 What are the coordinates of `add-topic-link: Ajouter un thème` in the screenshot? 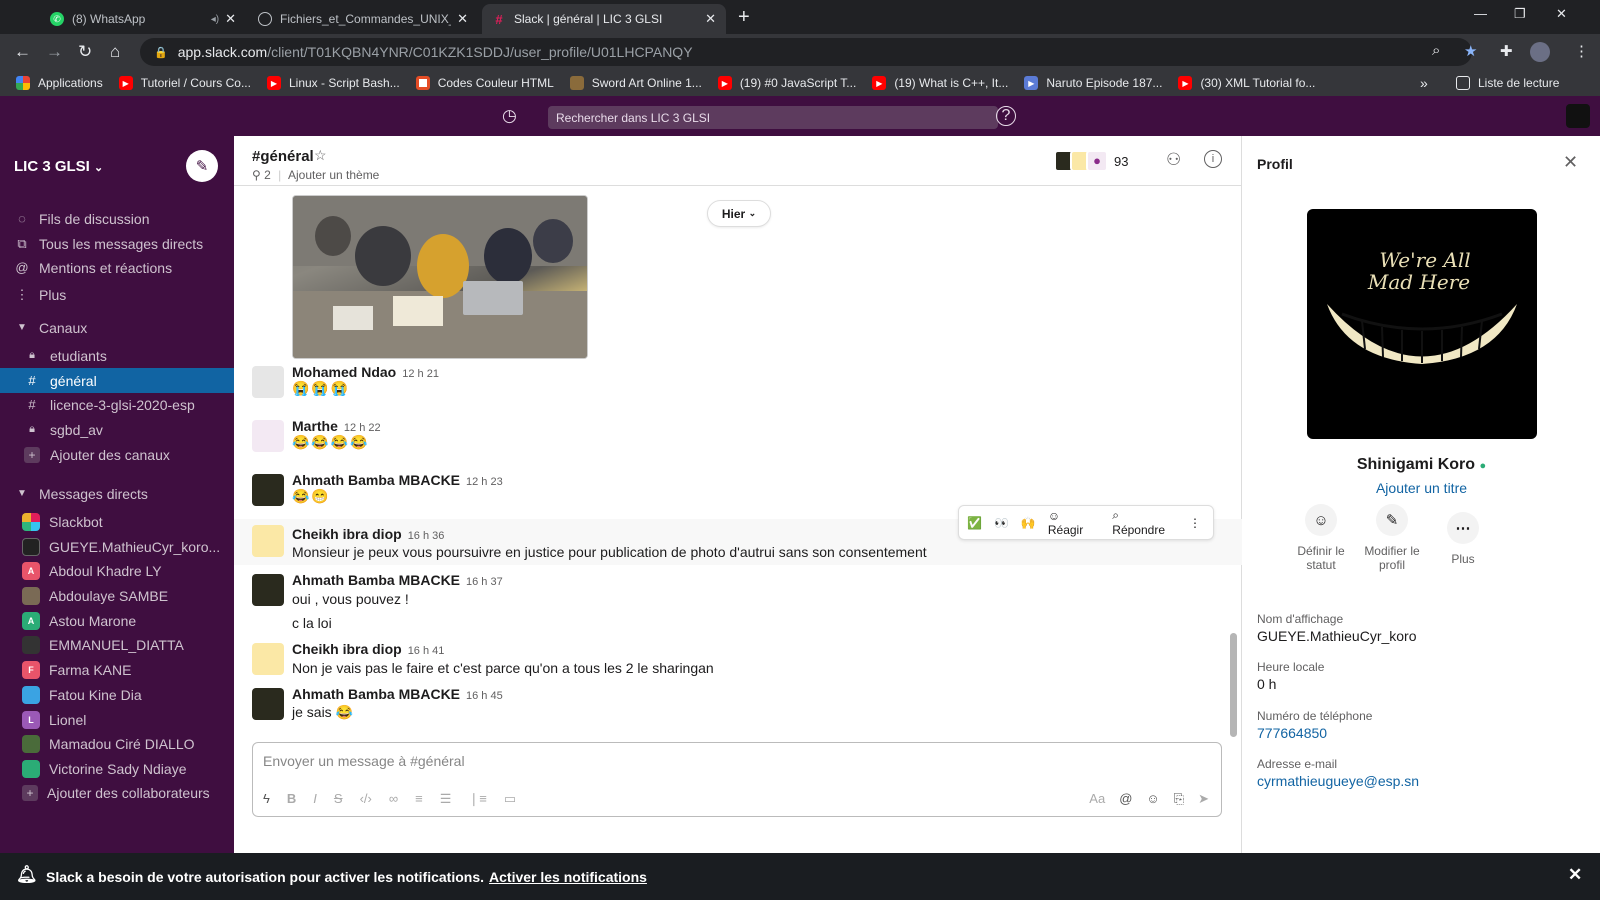 It's located at (333, 175).